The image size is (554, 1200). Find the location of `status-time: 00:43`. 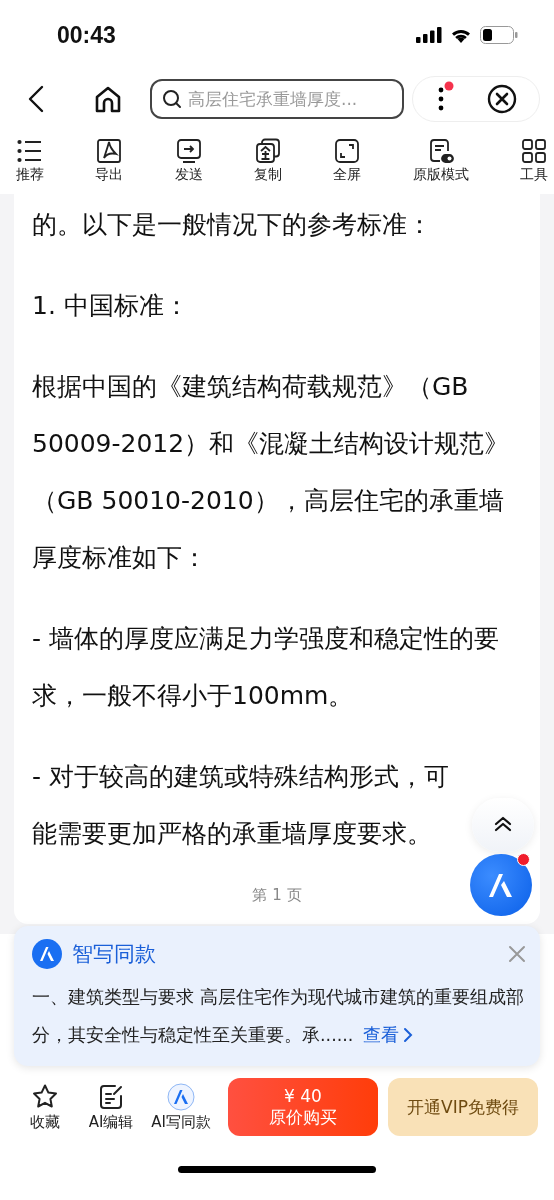

status-time: 00:43 is located at coordinates (86, 35).